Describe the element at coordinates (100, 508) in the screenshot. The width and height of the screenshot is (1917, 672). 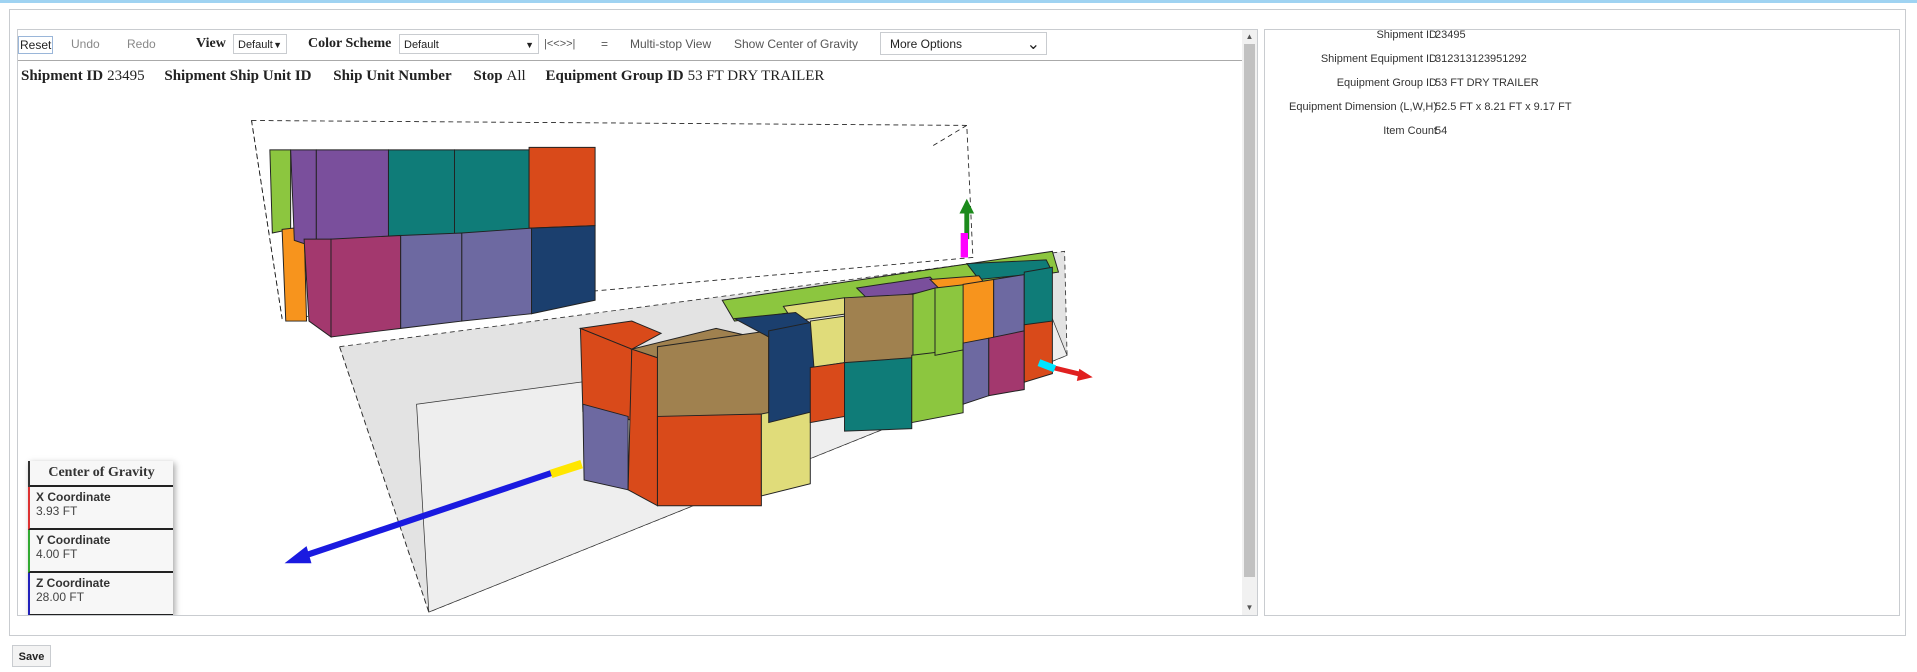
I see `cog-x-row: X Coordinate 3.93 FT` at that location.